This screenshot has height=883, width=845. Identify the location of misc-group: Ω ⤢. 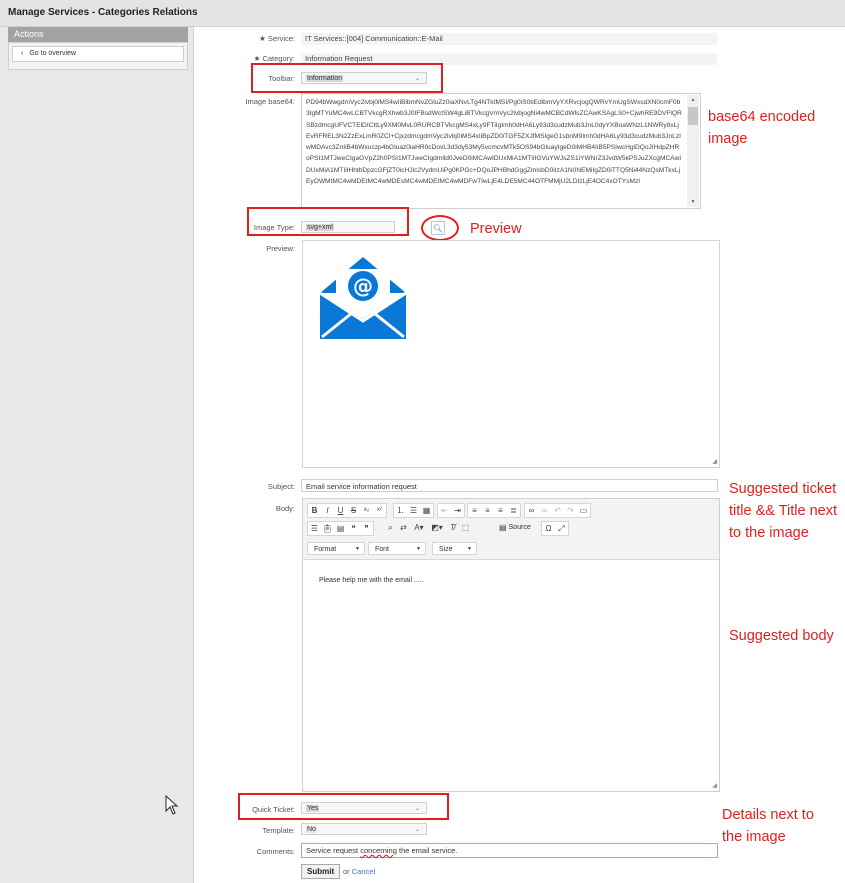
(555, 528).